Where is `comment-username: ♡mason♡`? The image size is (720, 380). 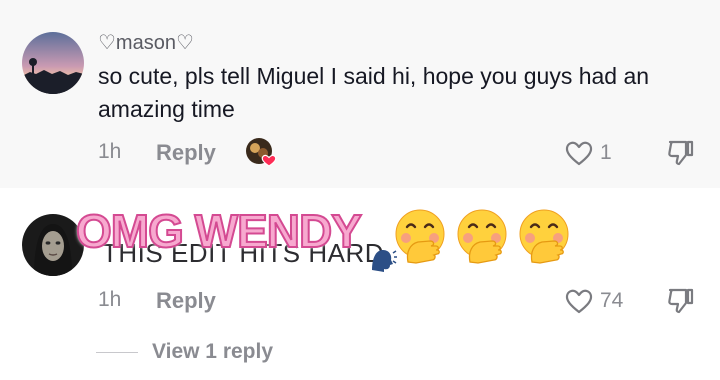 comment-username: ♡mason♡ is located at coordinates (146, 42).